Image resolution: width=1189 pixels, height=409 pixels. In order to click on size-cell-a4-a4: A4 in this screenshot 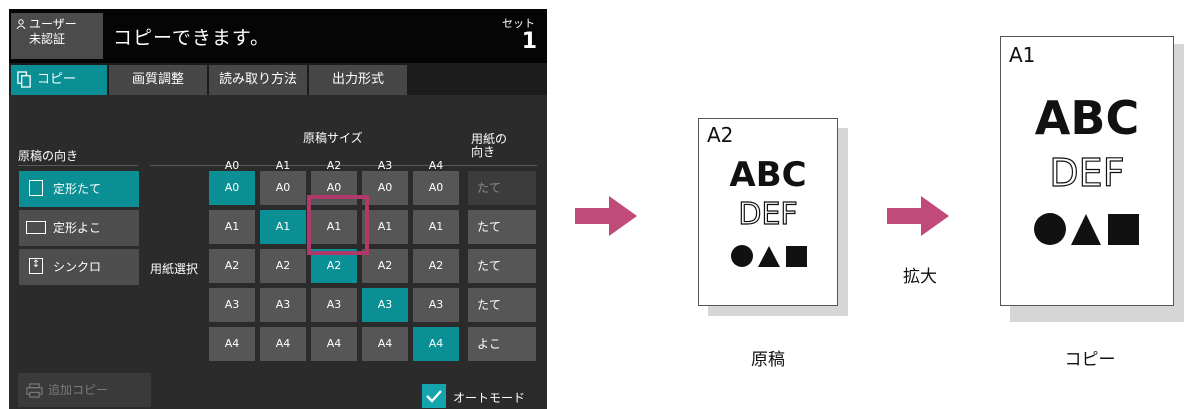, I will do `click(436, 344)`.